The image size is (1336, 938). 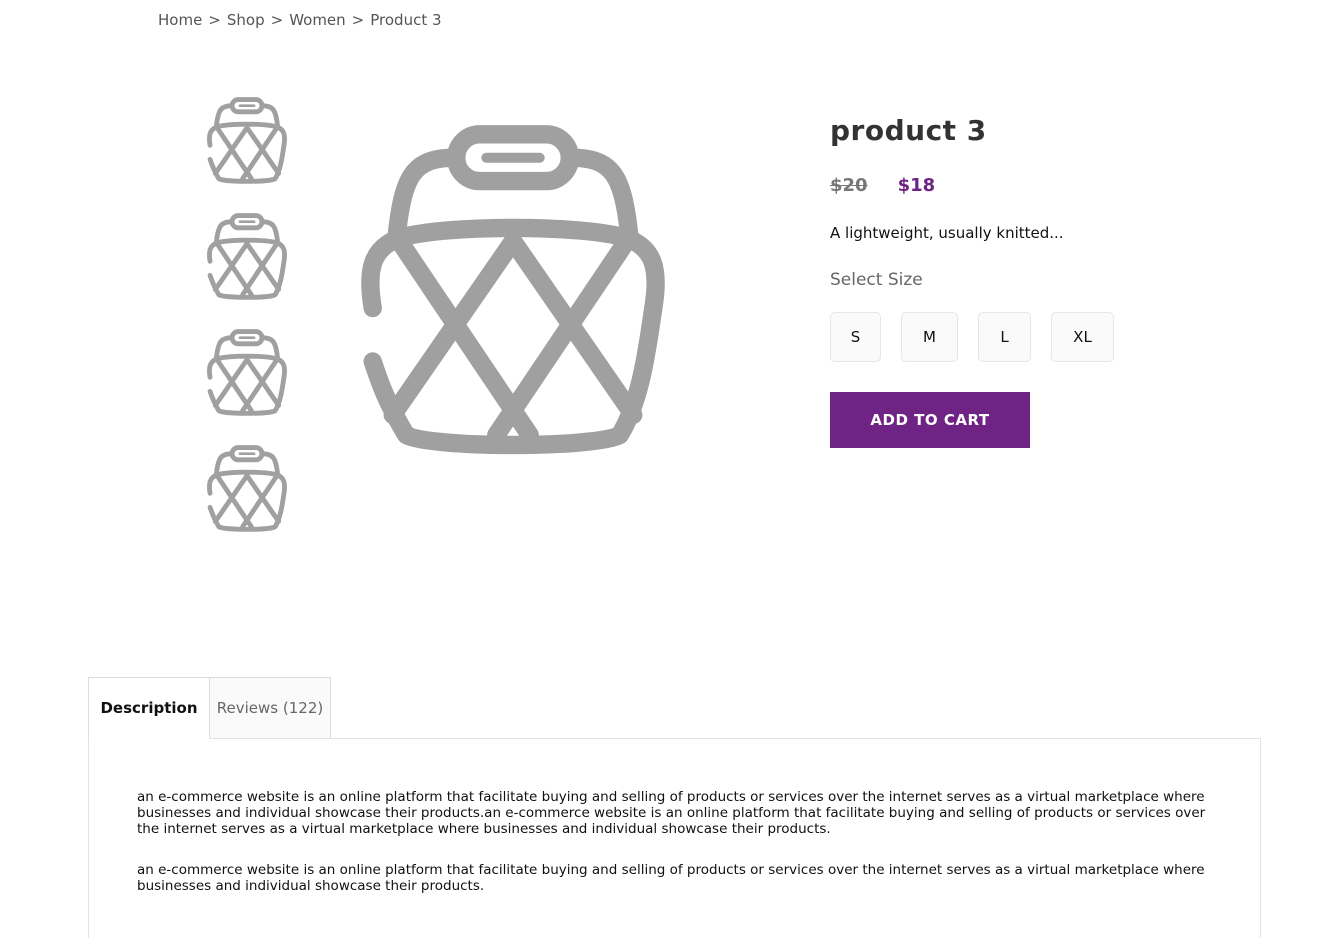 I want to click on breadcrumb-current: Product 3, so click(x=406, y=20).